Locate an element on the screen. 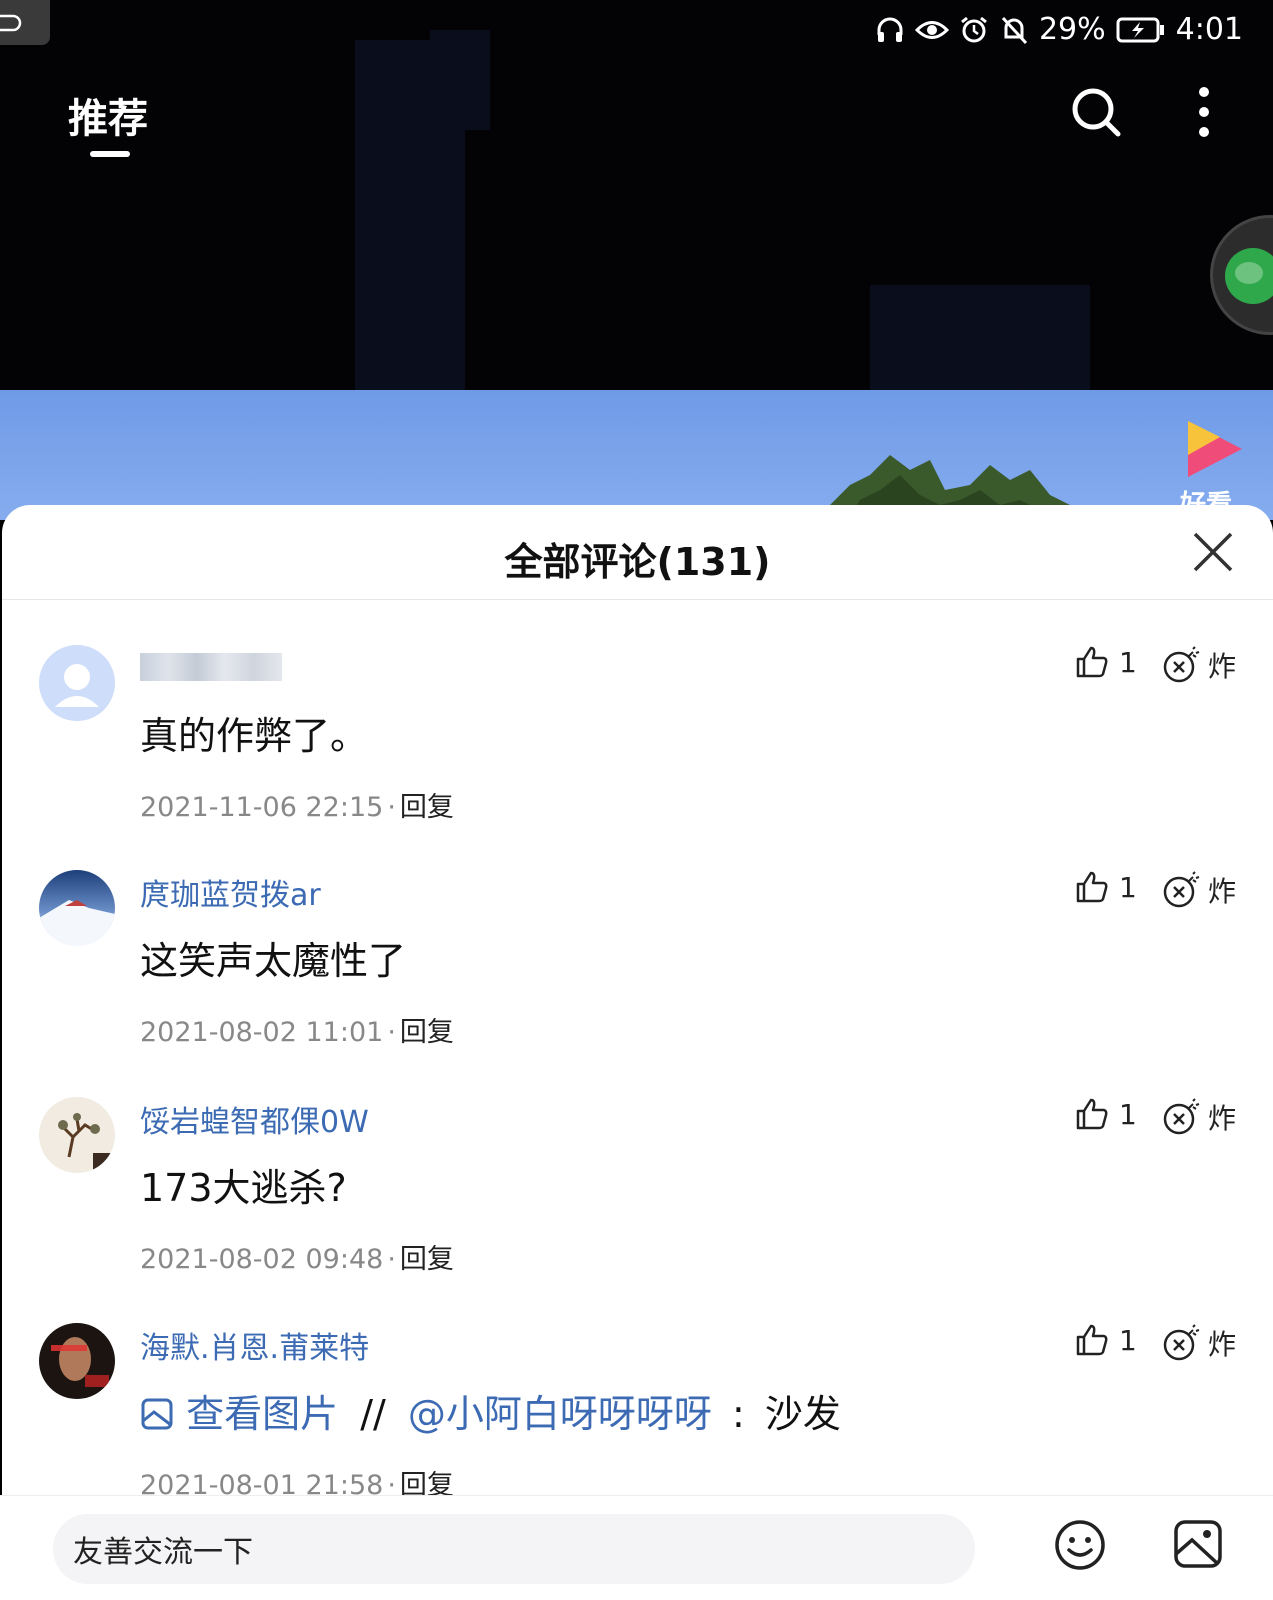 This screenshot has width=1273, height=1600. view-image-link: 查看图片 is located at coordinates (245, 1414).